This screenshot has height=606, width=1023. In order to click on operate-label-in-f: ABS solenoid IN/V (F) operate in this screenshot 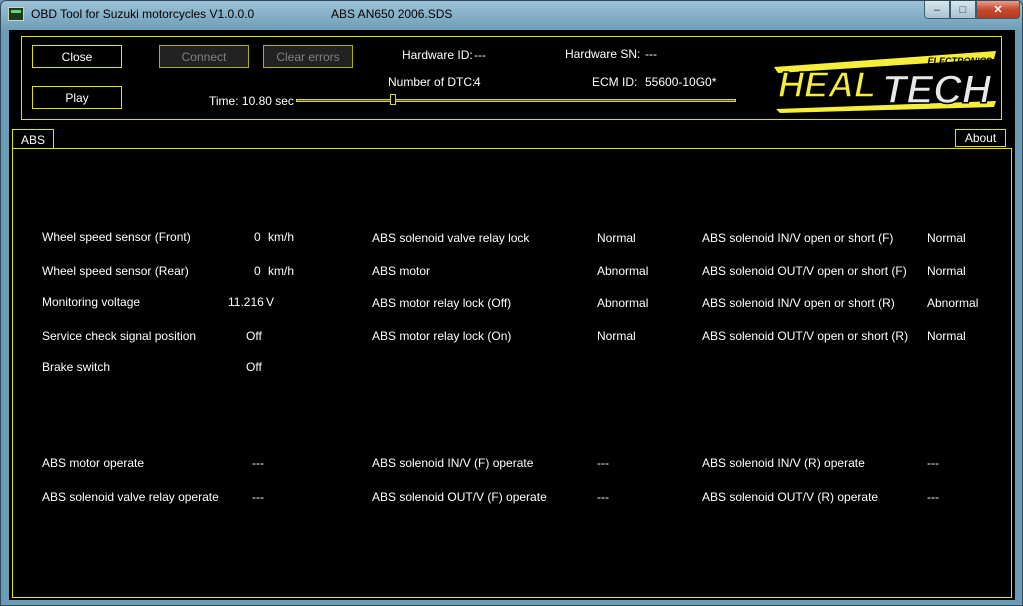, I will do `click(452, 463)`.